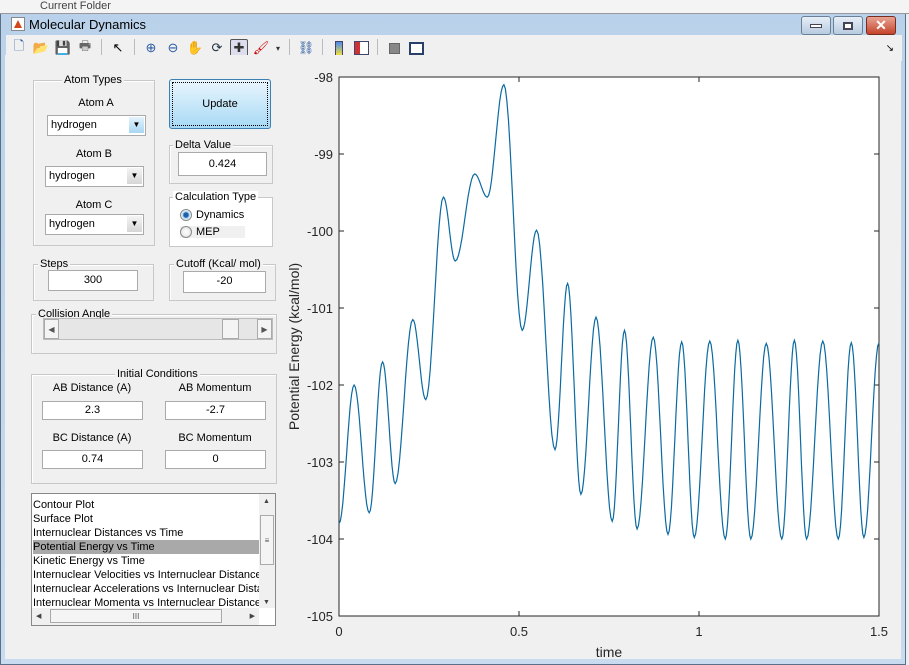  Describe the element at coordinates (323, 77) in the screenshot. I see `y-tick-label: -98` at that location.